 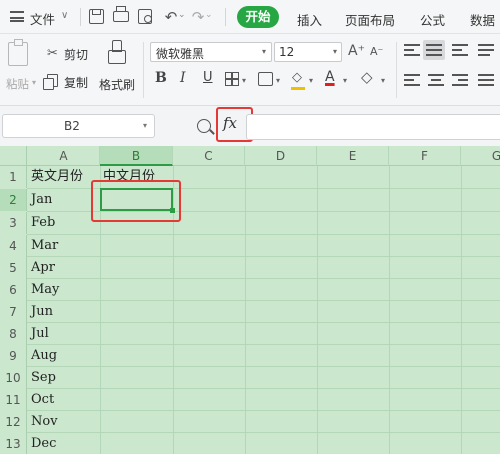 What do you see at coordinates (121, 14) in the screenshot?
I see `print-icon` at bounding box center [121, 14].